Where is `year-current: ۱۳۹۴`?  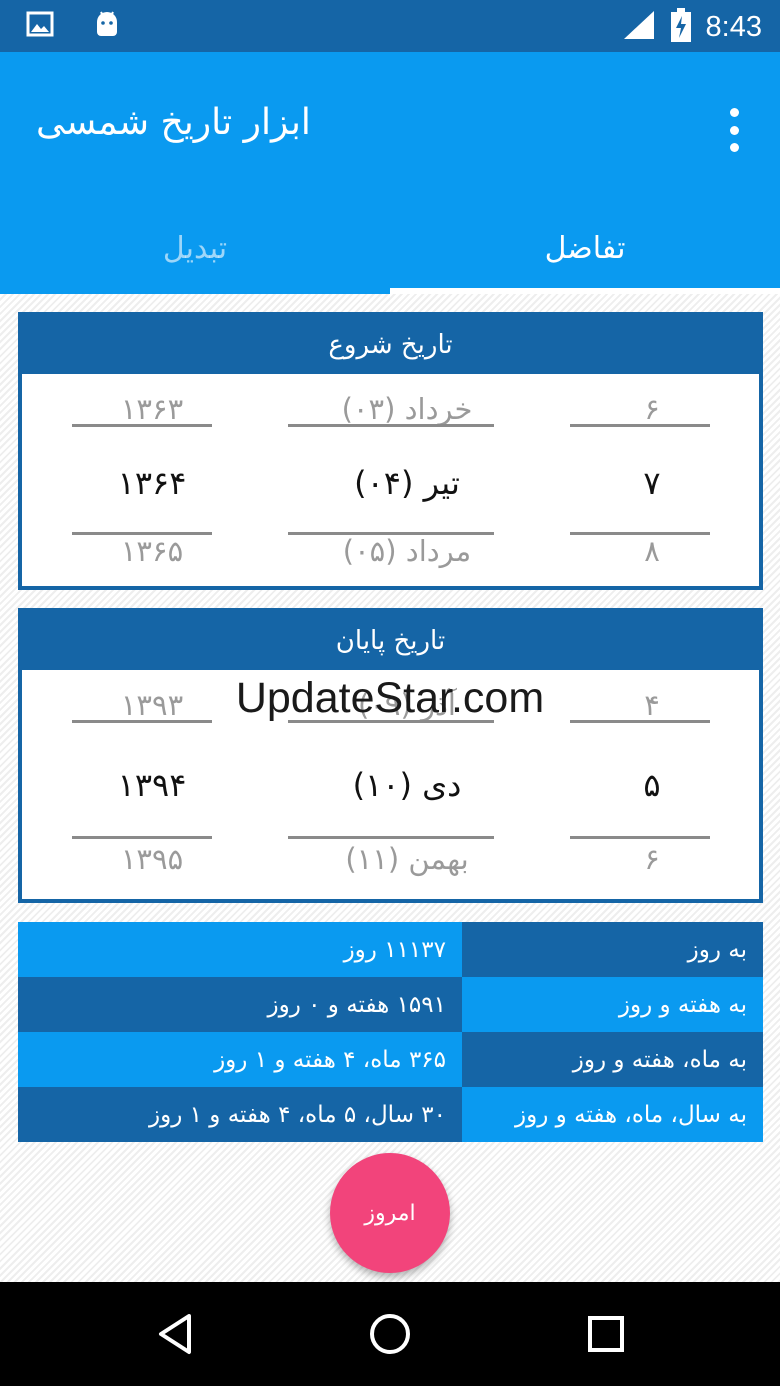 year-current: ۱۳۹۴ is located at coordinates (152, 785).